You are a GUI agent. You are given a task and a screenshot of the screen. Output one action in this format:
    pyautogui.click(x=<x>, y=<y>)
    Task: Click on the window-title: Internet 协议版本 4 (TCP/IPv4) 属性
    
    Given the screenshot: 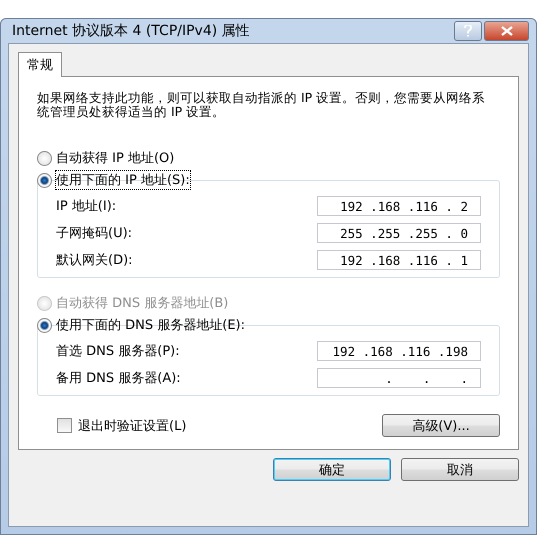 What is the action you would take?
    pyautogui.click(x=130, y=31)
    